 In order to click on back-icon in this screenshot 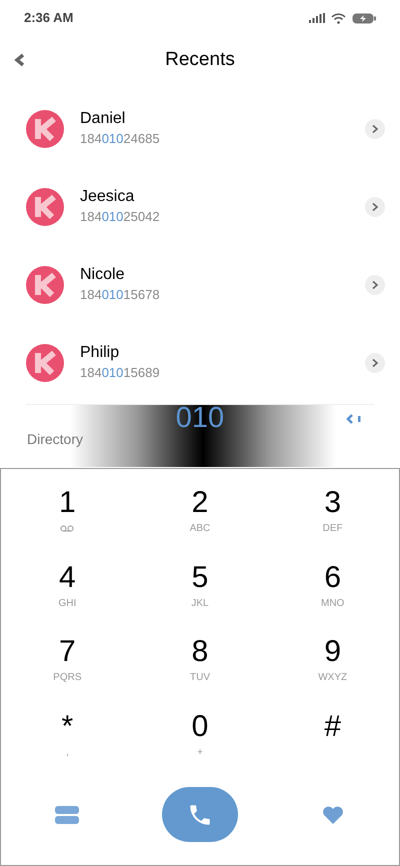, I will do `click(20, 60)`.